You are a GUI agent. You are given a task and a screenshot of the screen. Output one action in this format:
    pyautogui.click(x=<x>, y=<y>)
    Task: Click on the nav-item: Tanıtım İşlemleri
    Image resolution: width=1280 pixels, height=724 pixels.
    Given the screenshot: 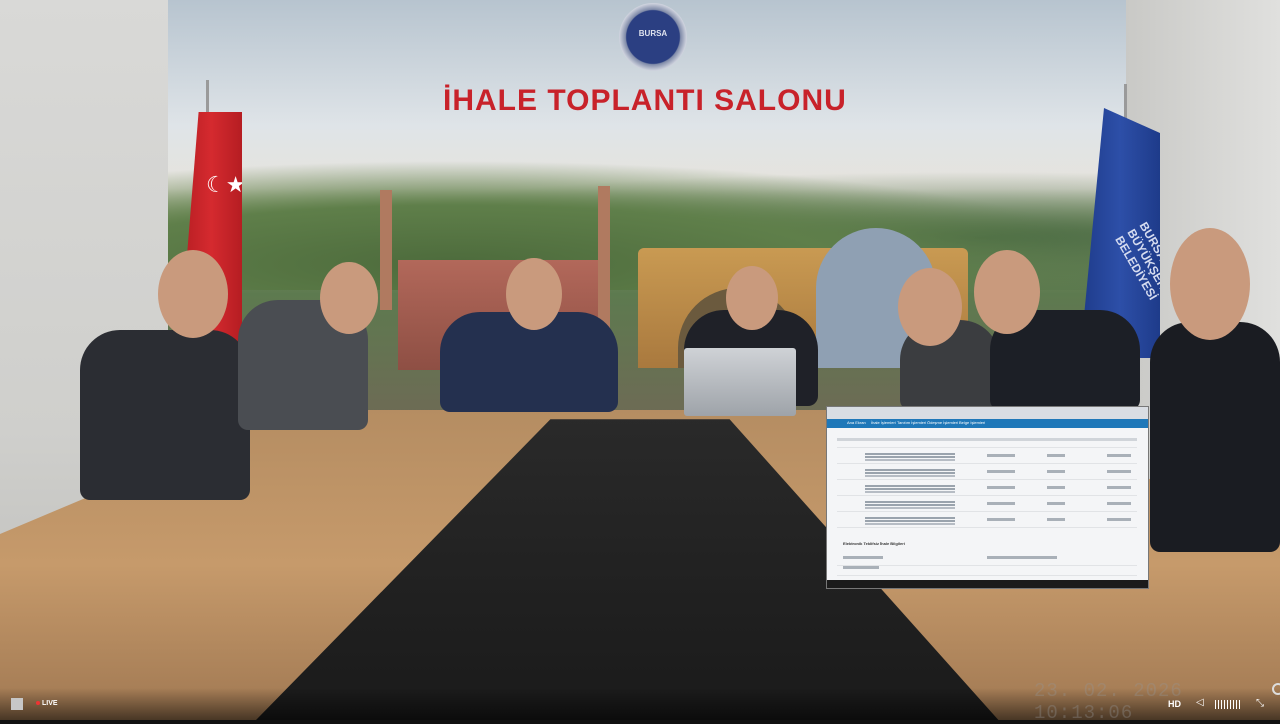 What is the action you would take?
    pyautogui.click(x=911, y=422)
    